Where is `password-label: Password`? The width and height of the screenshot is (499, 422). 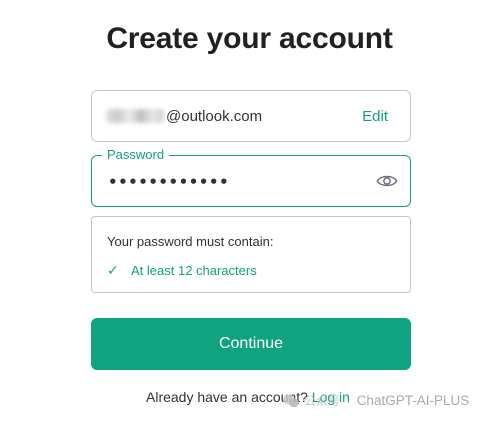
password-label: Password is located at coordinates (136, 154).